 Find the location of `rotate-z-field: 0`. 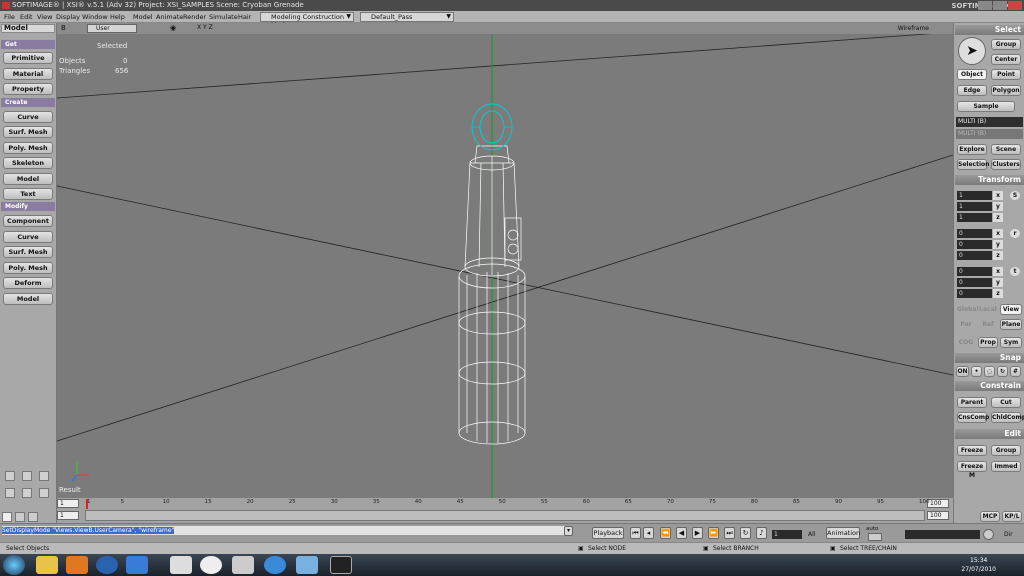

rotate-z-field: 0 is located at coordinates (974, 255).